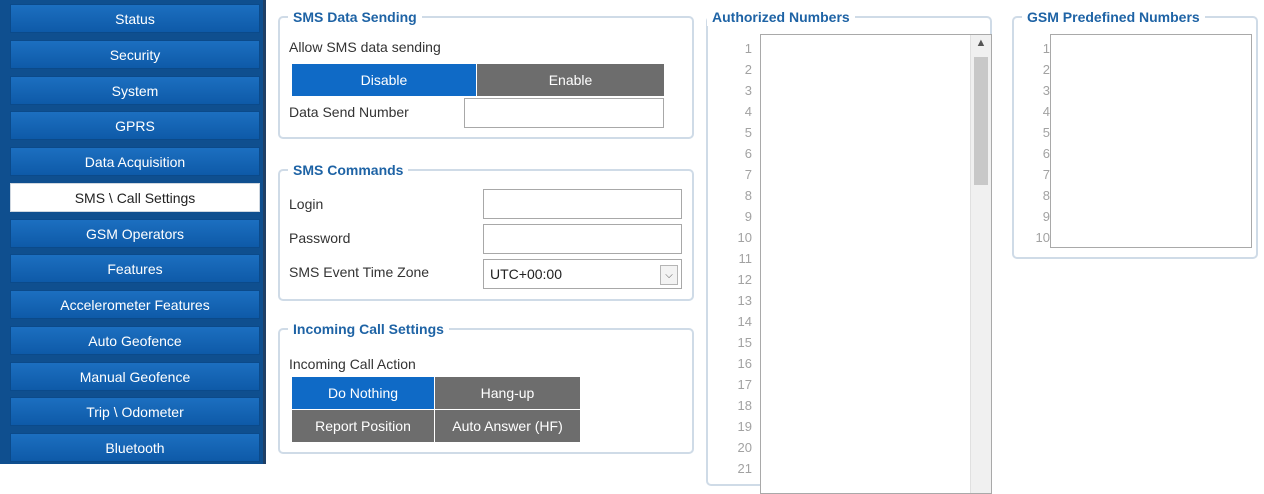  Describe the element at coordinates (564, 113) in the screenshot. I see `data-send-number-input` at that location.